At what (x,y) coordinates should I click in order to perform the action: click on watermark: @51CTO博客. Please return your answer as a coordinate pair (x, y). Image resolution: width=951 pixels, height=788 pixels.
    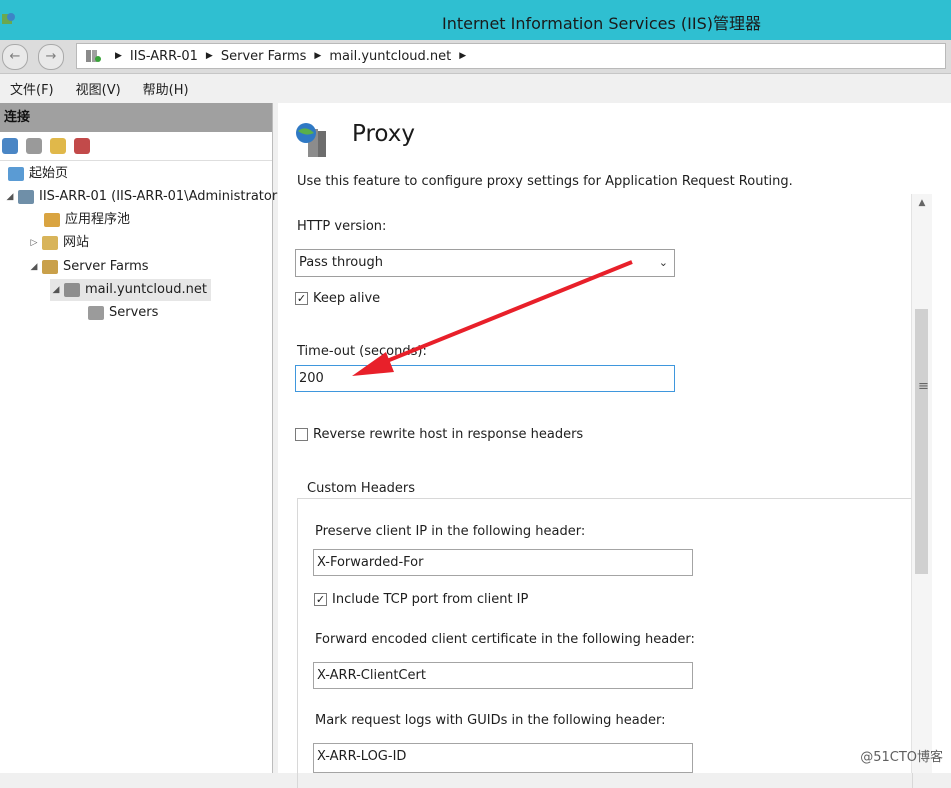
    Looking at the image, I should click on (901, 757).